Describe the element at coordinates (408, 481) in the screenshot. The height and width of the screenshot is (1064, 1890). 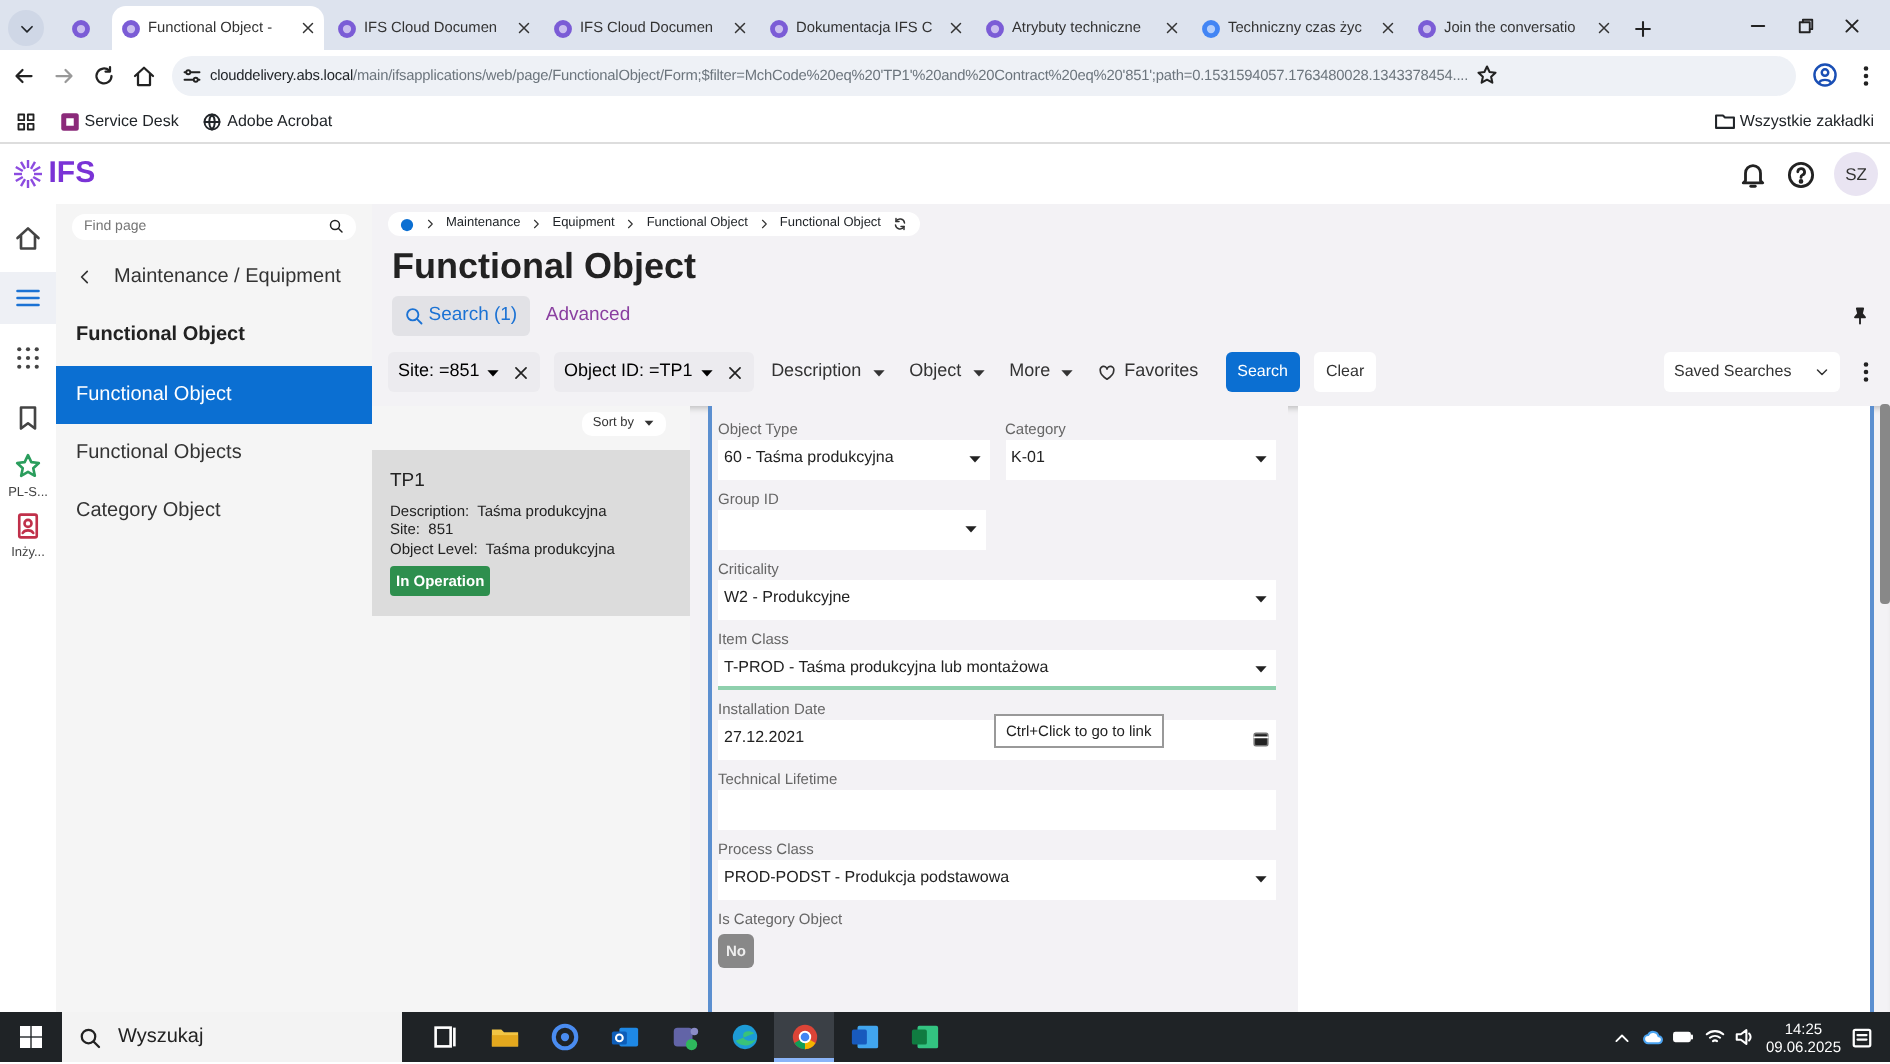
I see `record-id: TP1` at that location.